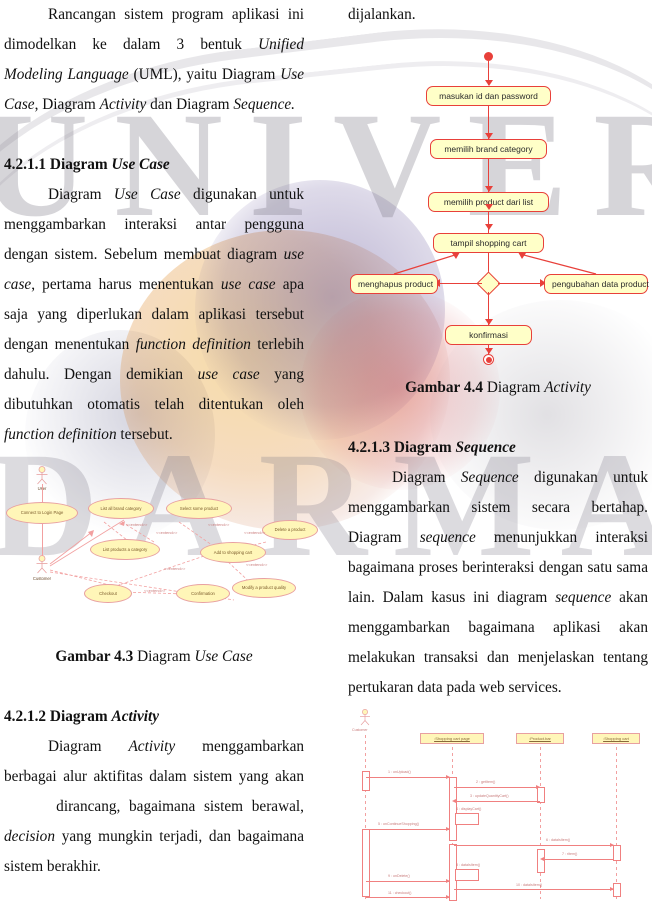 The image size is (652, 909). Describe the element at coordinates (223, 656) in the screenshot. I see `caption-43-italic: Use Case` at that location.